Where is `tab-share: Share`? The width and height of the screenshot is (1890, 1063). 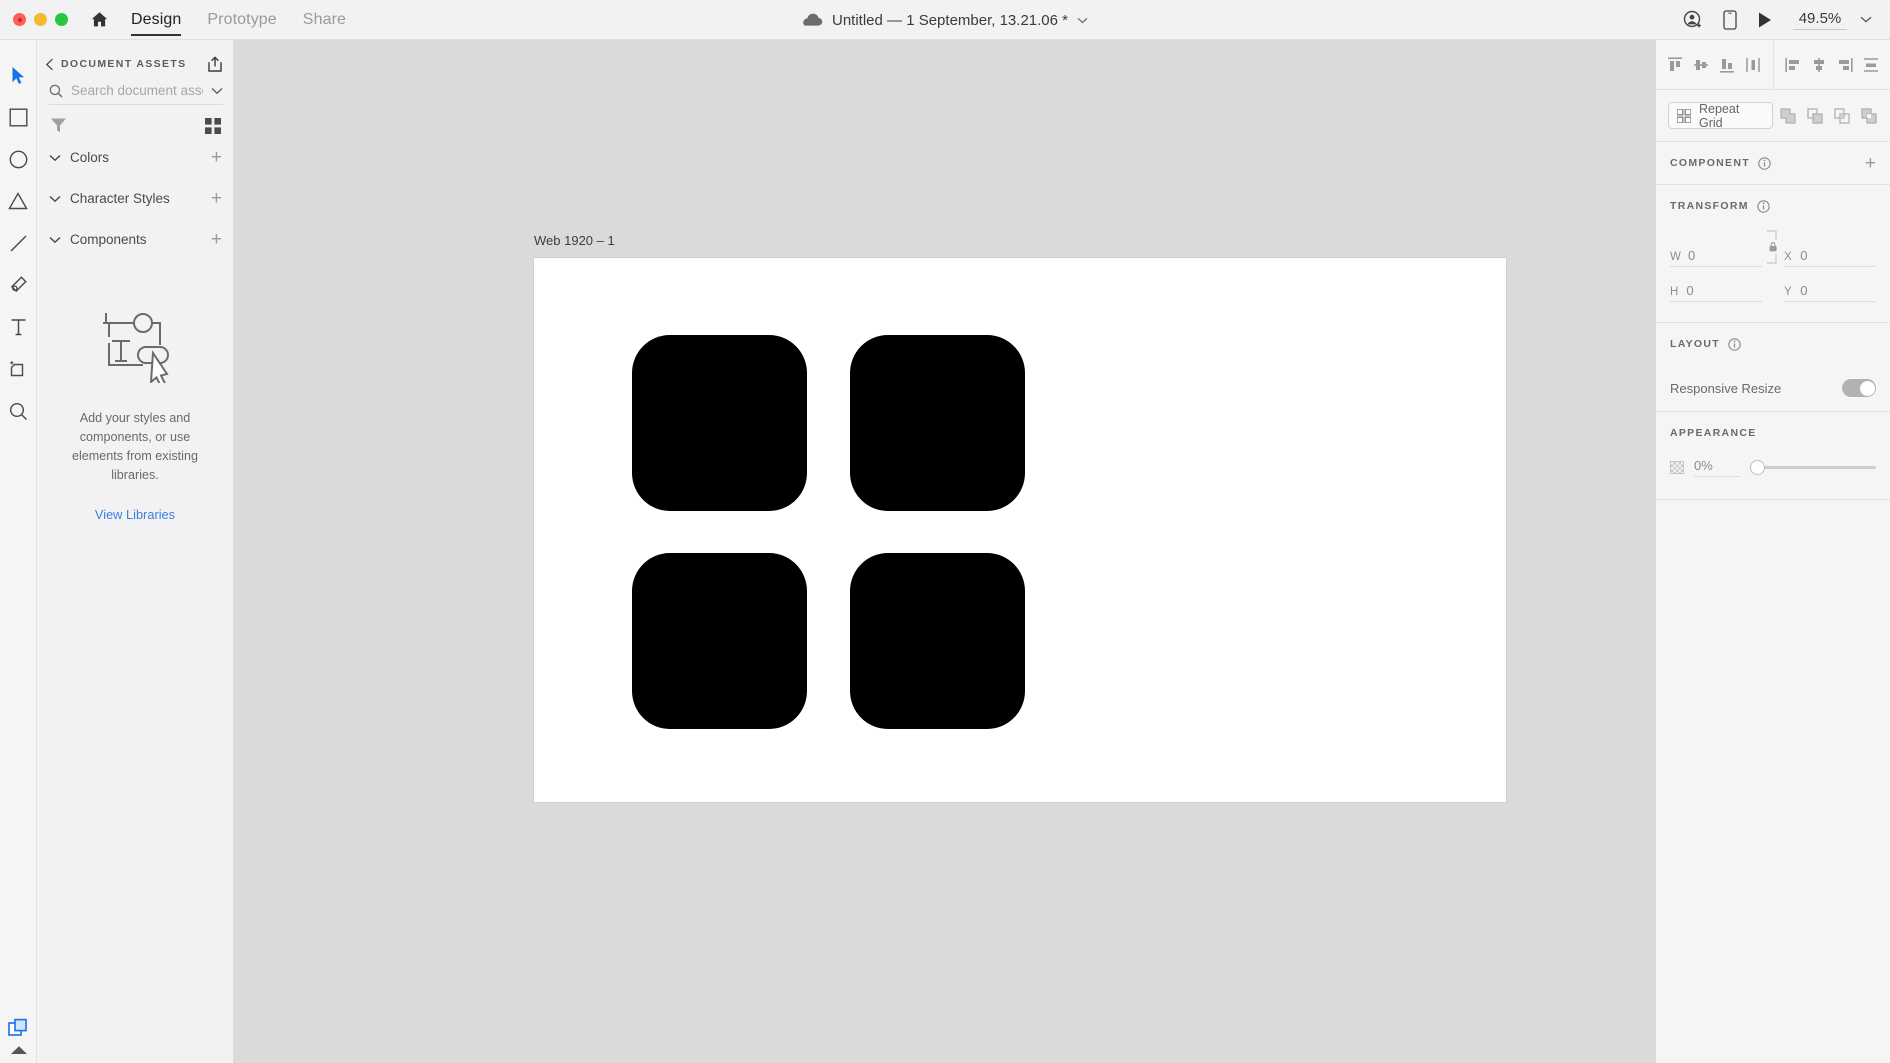
tab-share: Share is located at coordinates (324, 20).